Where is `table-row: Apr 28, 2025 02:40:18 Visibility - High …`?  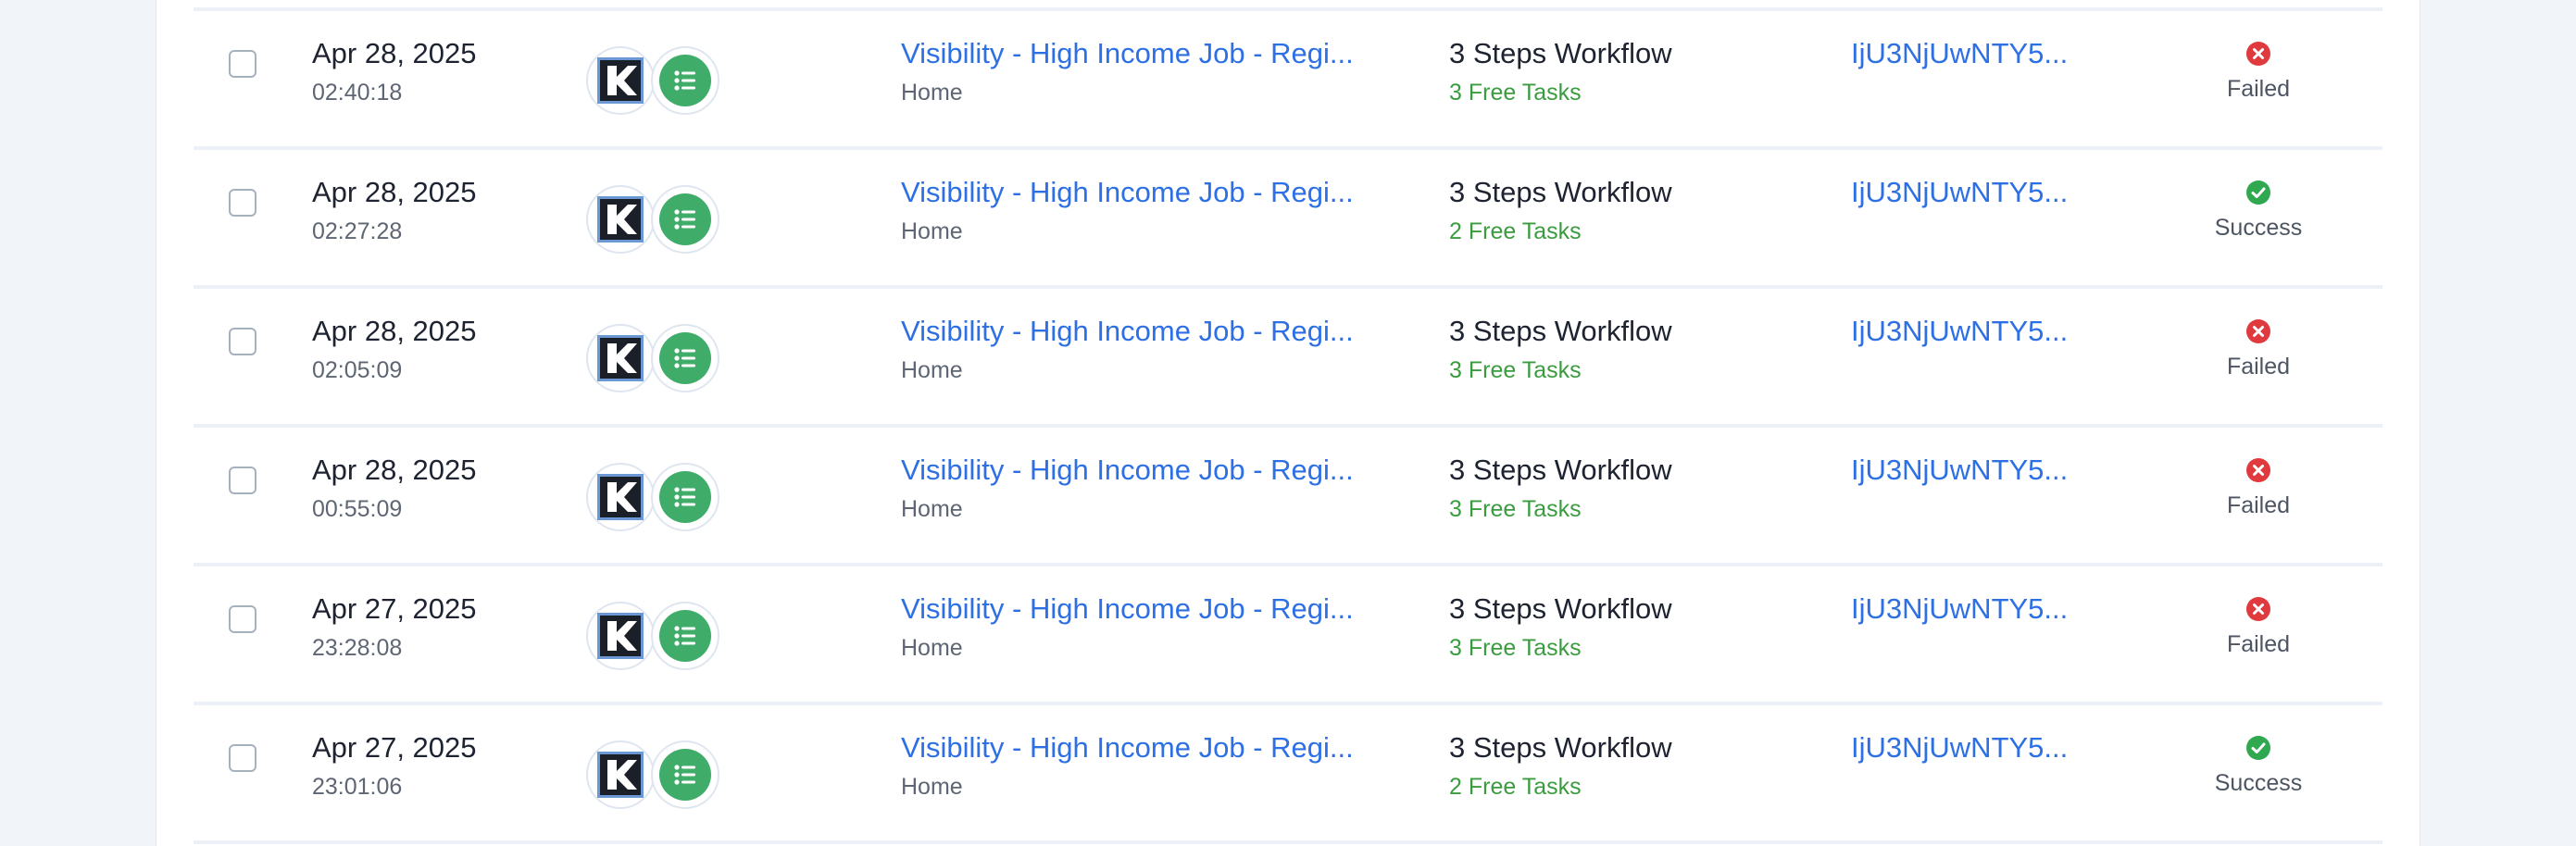 table-row: Apr 28, 2025 02:40:18 Visibility - High … is located at coordinates (1288, 76).